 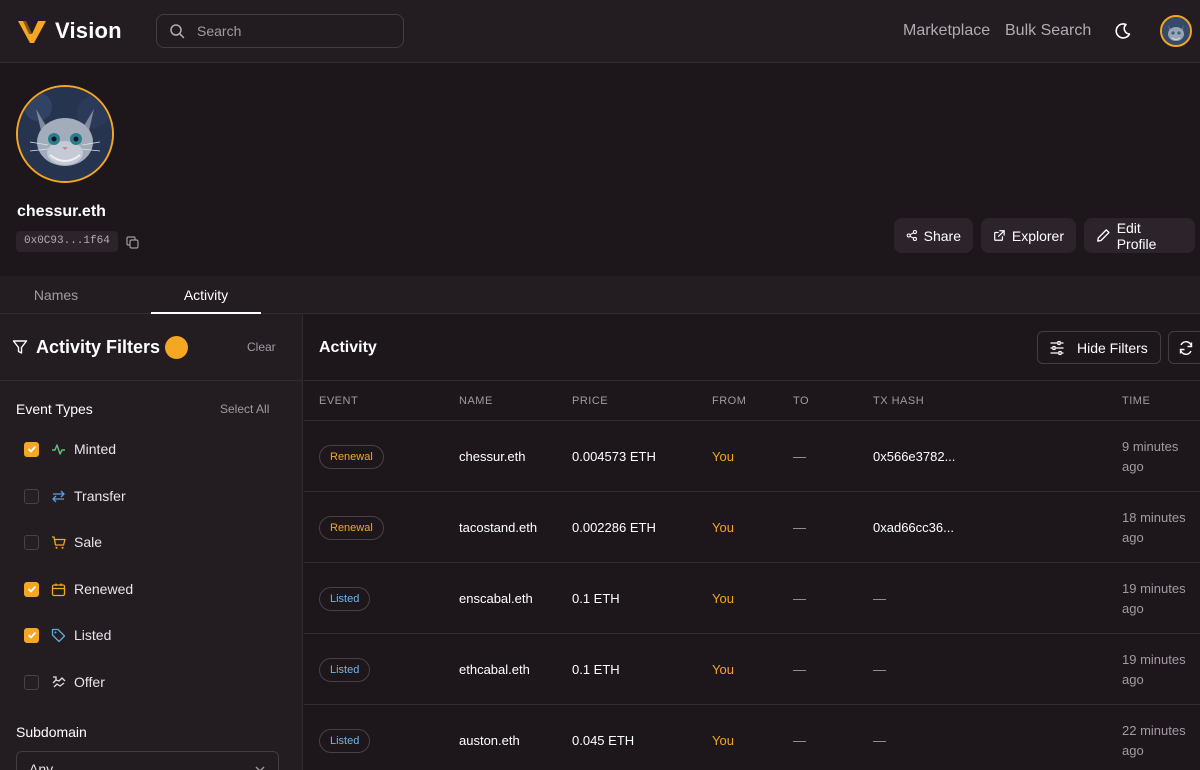 What do you see at coordinates (801, 401) in the screenshot?
I see `column-to: TO` at bounding box center [801, 401].